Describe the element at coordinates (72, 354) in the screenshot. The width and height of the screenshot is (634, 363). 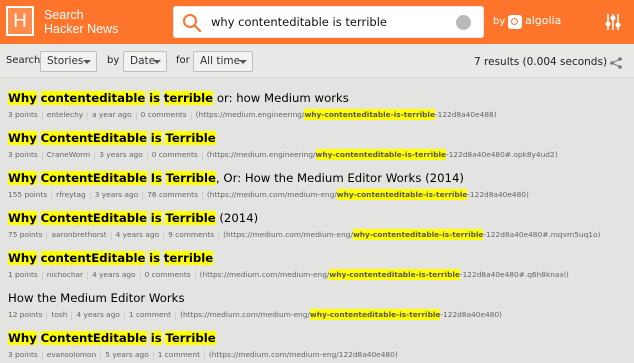
I see `result-author: evansolomon` at that location.